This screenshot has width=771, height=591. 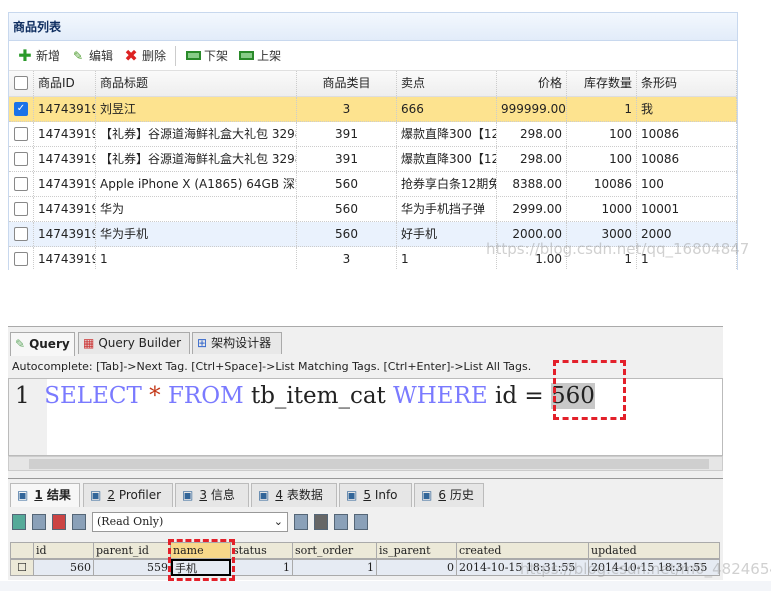 I want to click on divider, so click(x=176, y=55).